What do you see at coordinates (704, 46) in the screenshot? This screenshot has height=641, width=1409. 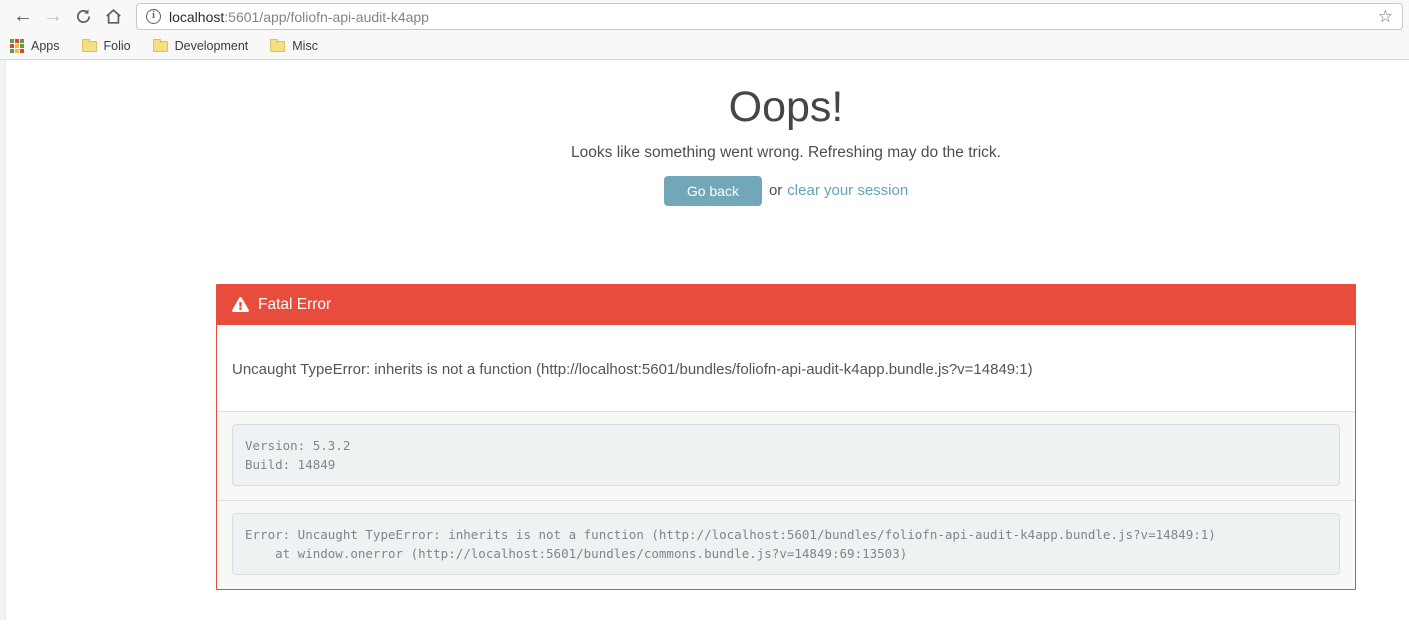 I see `bookmarks-bar: Apps Folio Development Misc` at bounding box center [704, 46].